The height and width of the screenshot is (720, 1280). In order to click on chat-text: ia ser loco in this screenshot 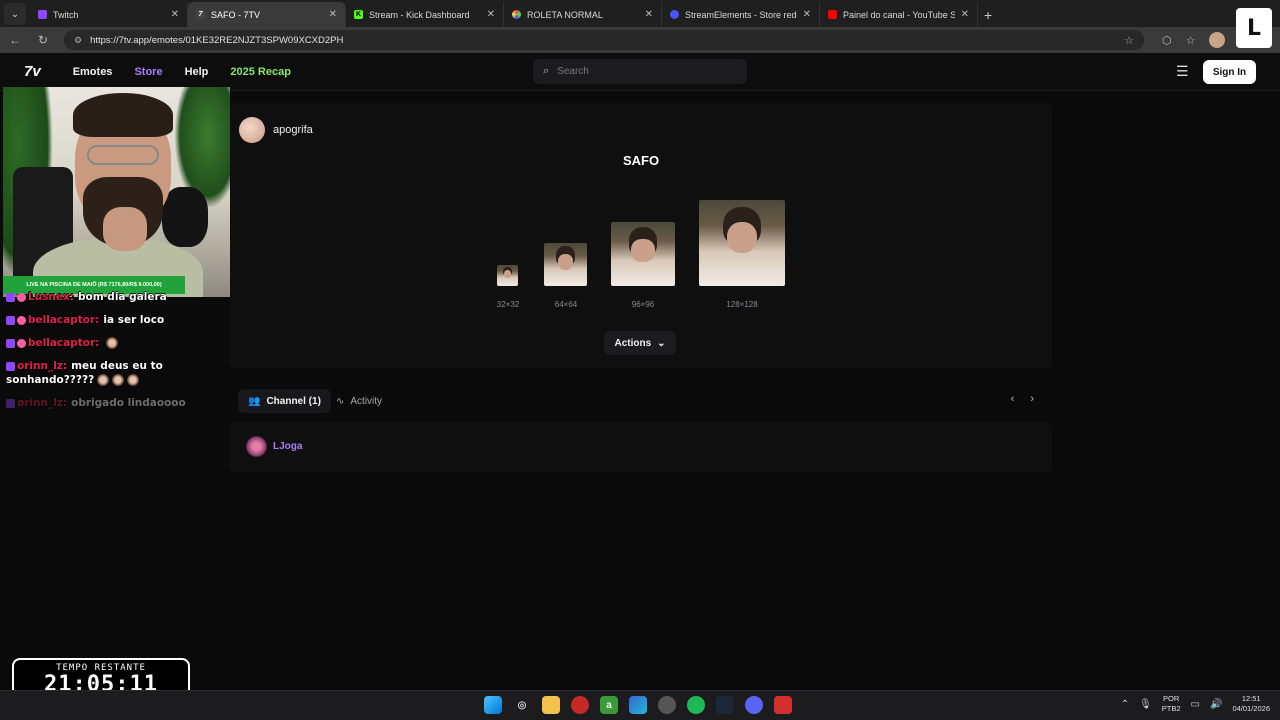, I will do `click(134, 320)`.